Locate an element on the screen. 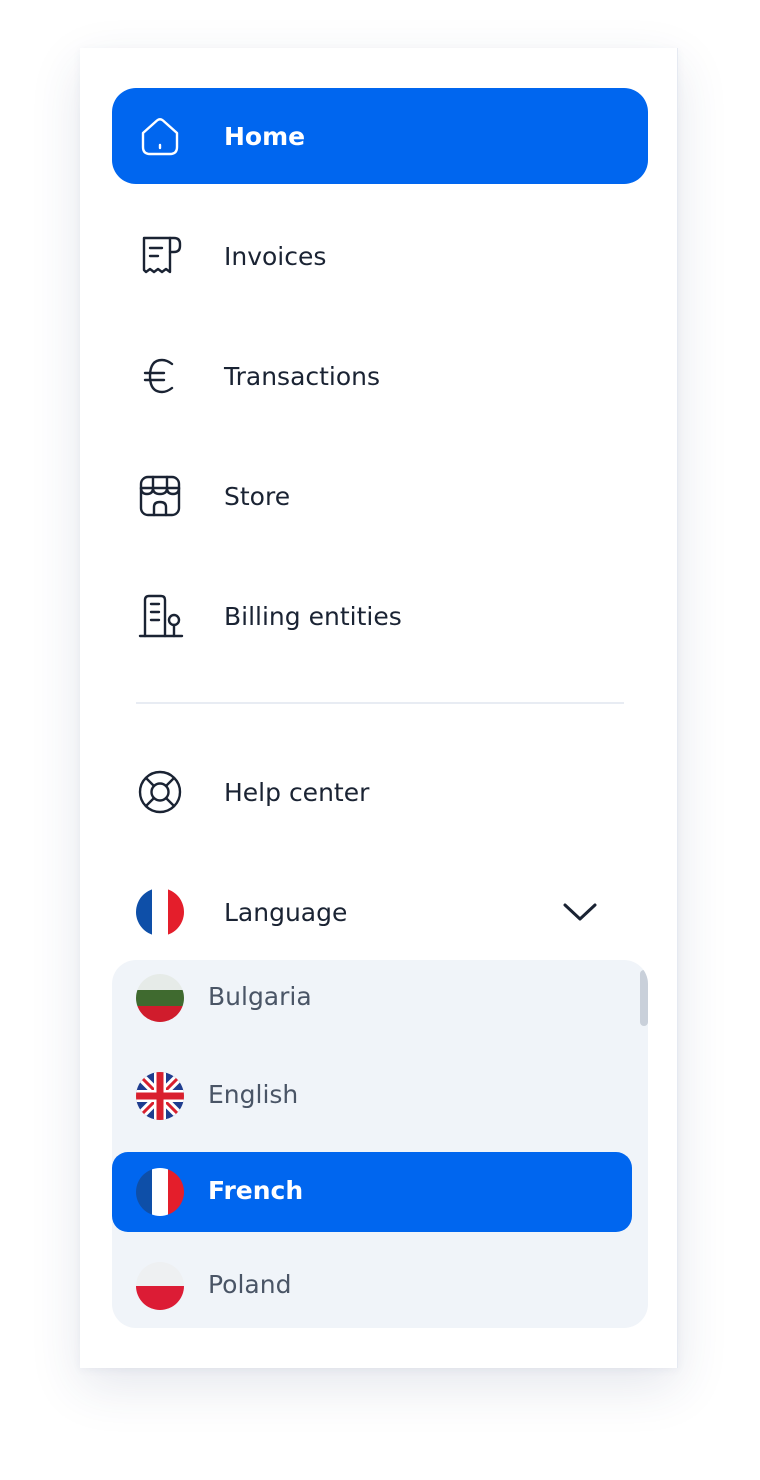  sidebar-item-label: Invoices is located at coordinates (275, 256).